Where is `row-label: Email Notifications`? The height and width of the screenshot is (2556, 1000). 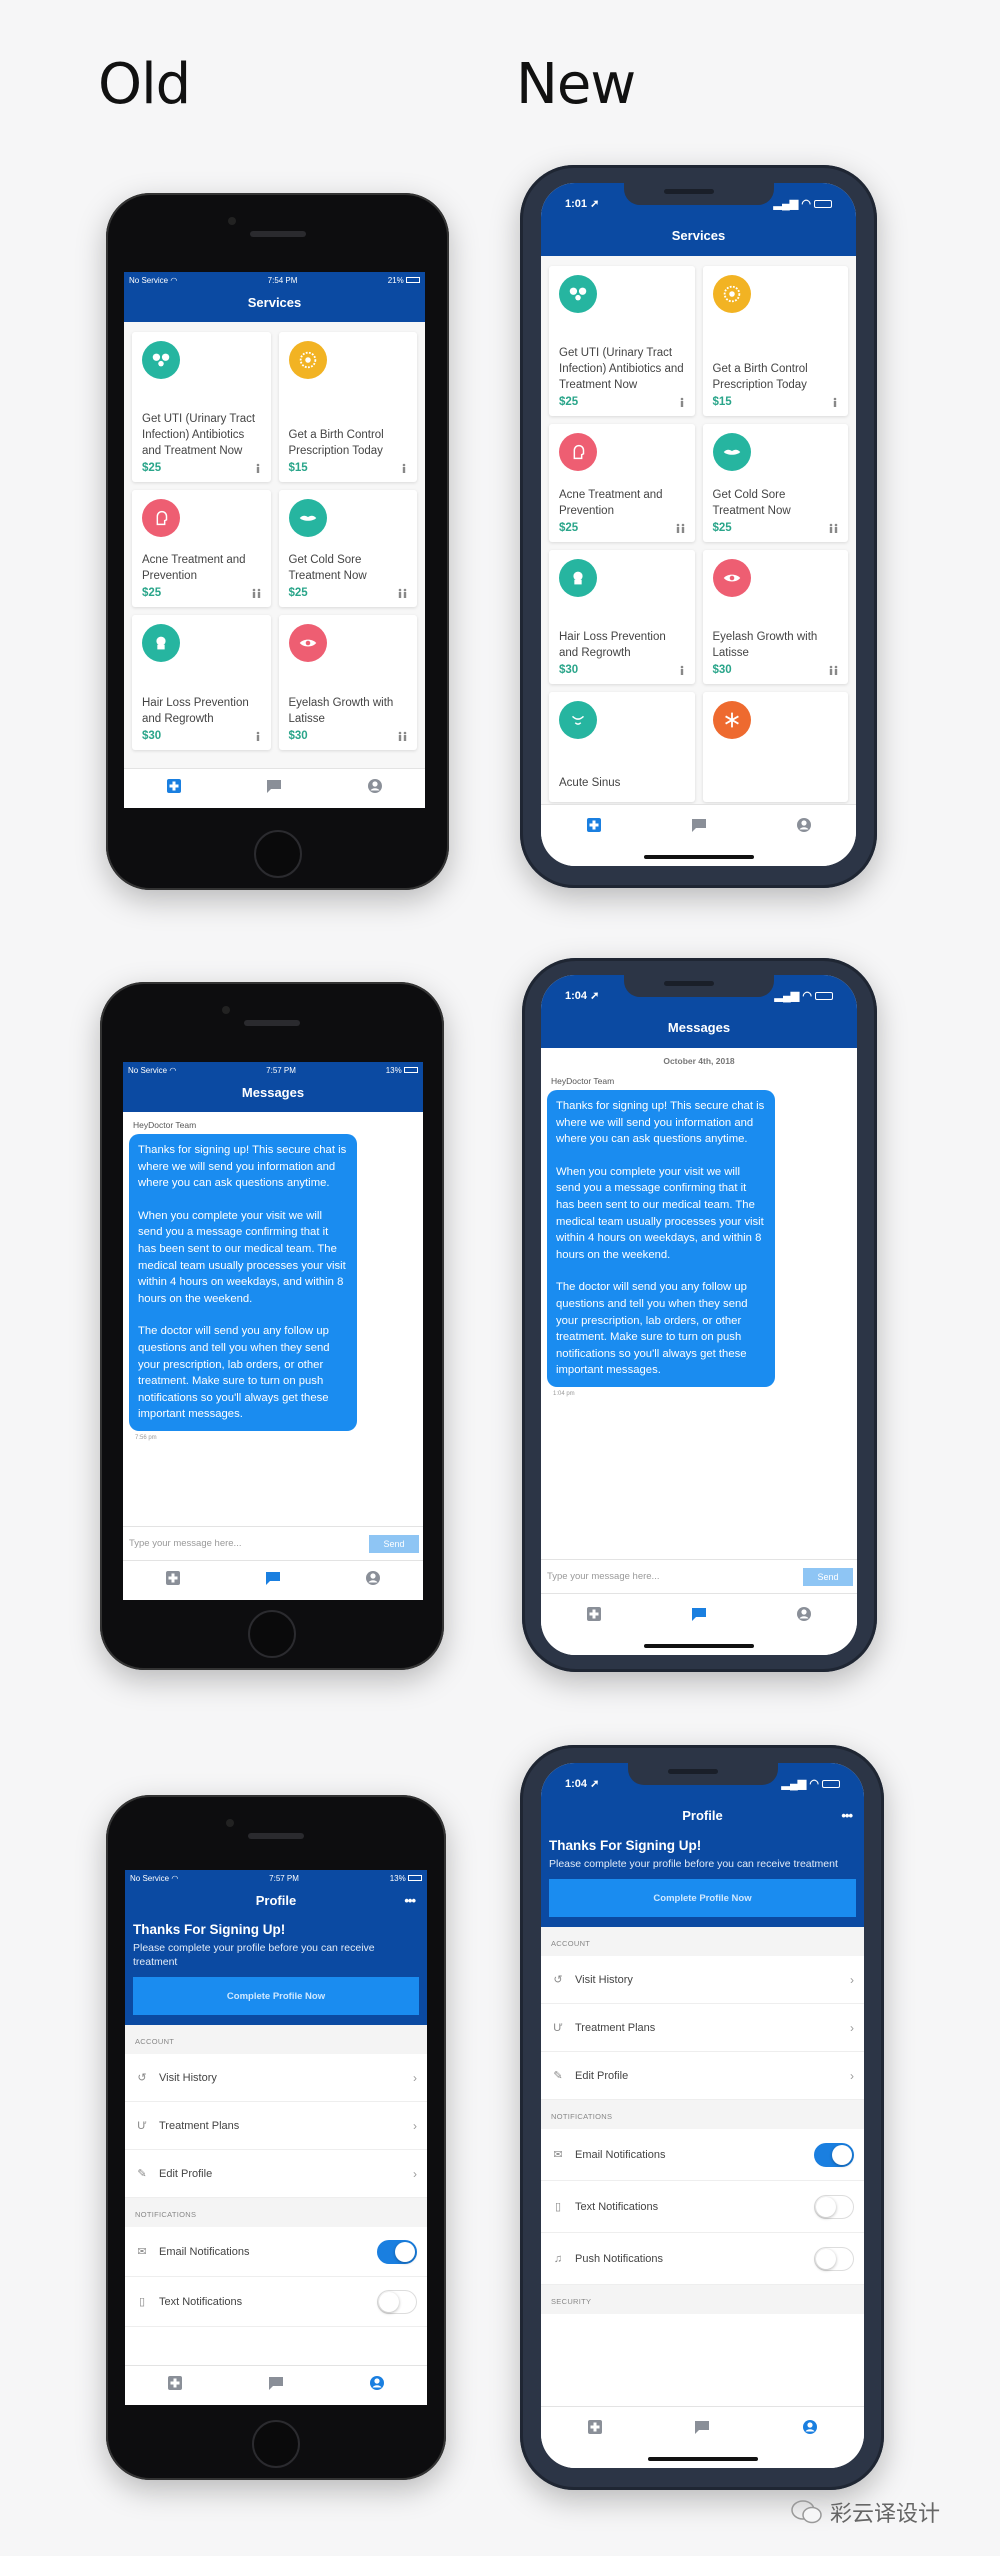 row-label: Email Notifications is located at coordinates (204, 2251).